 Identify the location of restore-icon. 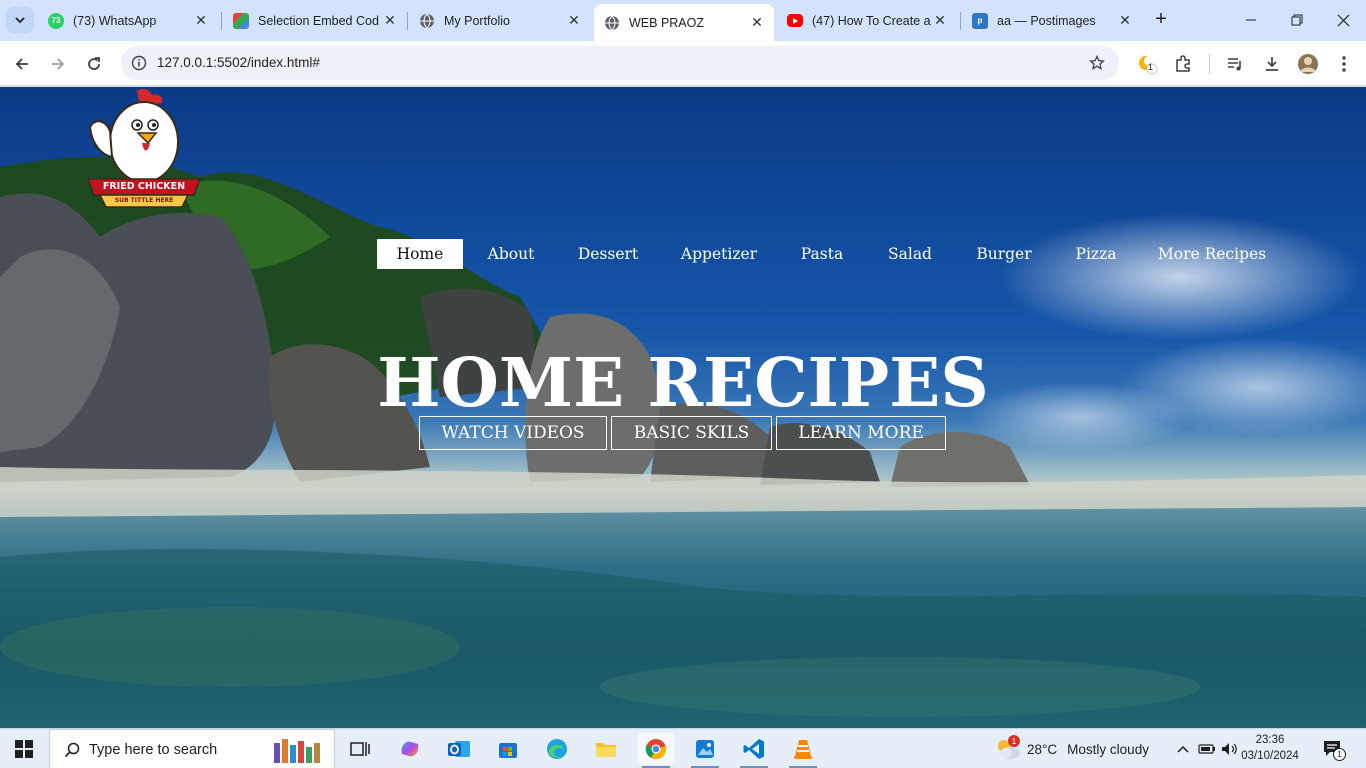
(1297, 20).